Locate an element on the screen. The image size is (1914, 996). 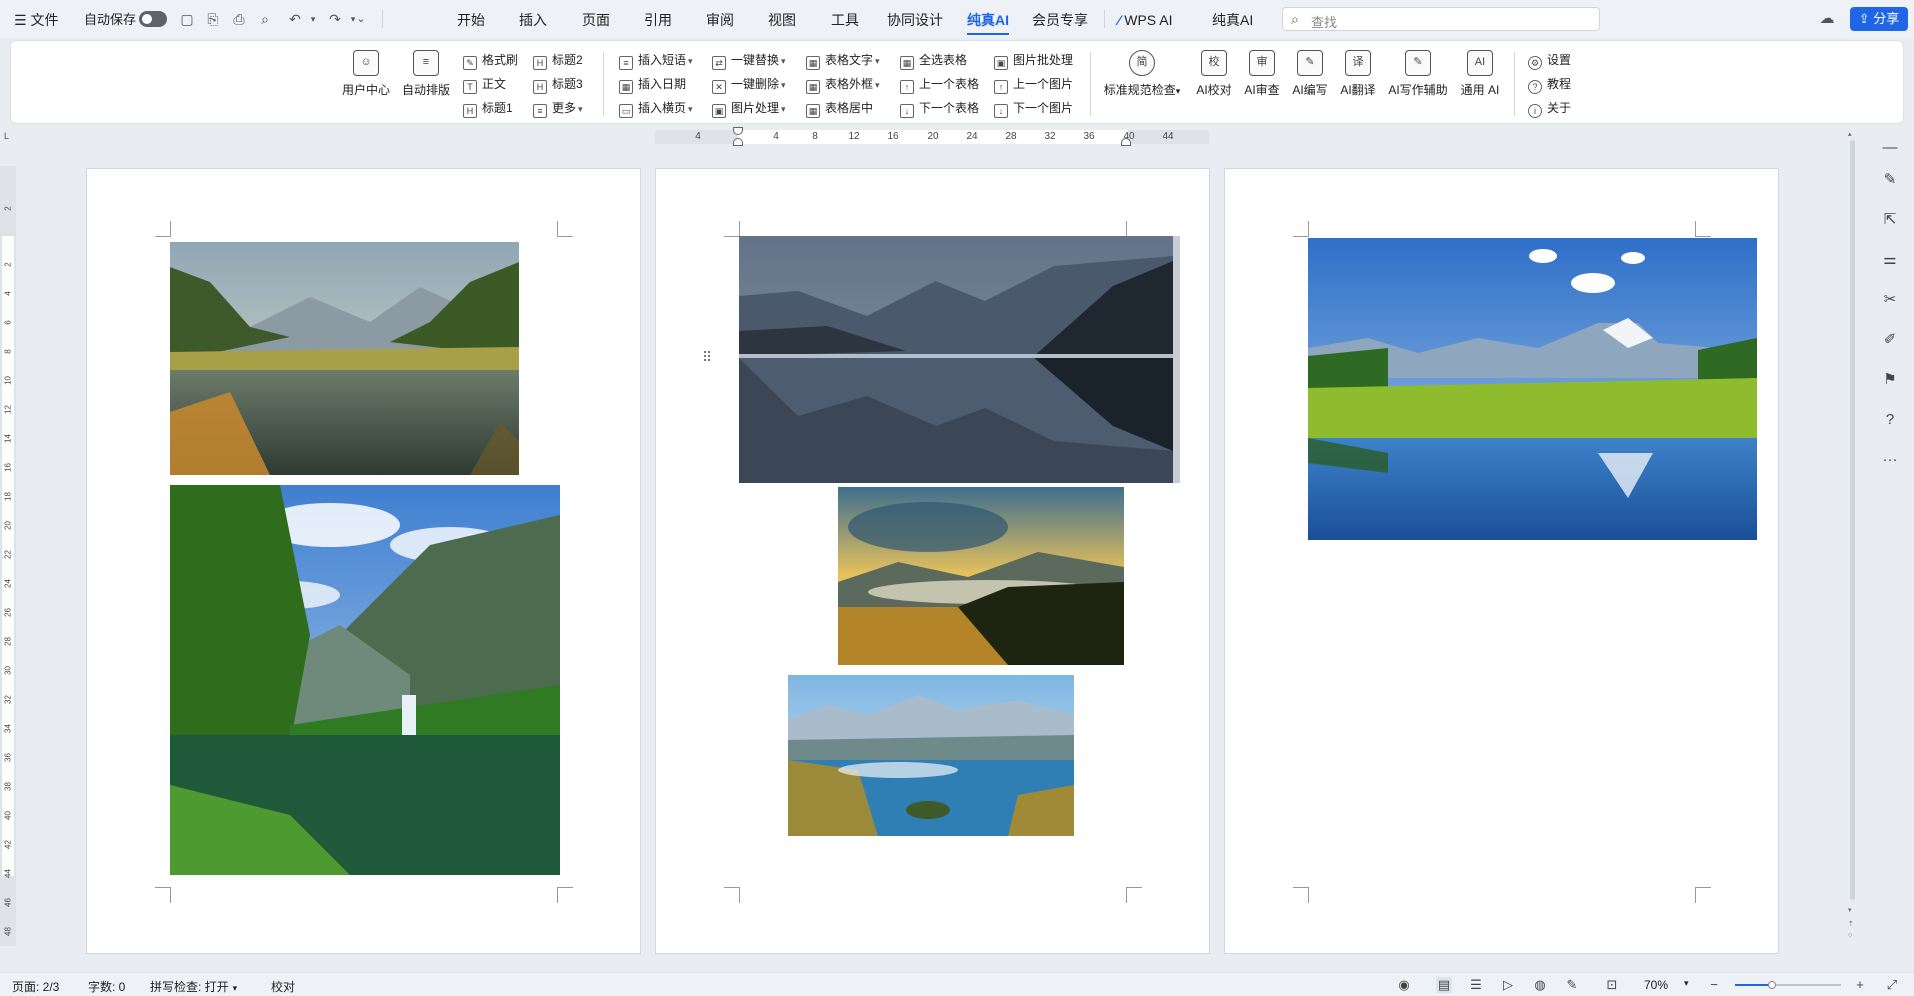
scrollbar-thumb is located at coordinates (1852, 520).